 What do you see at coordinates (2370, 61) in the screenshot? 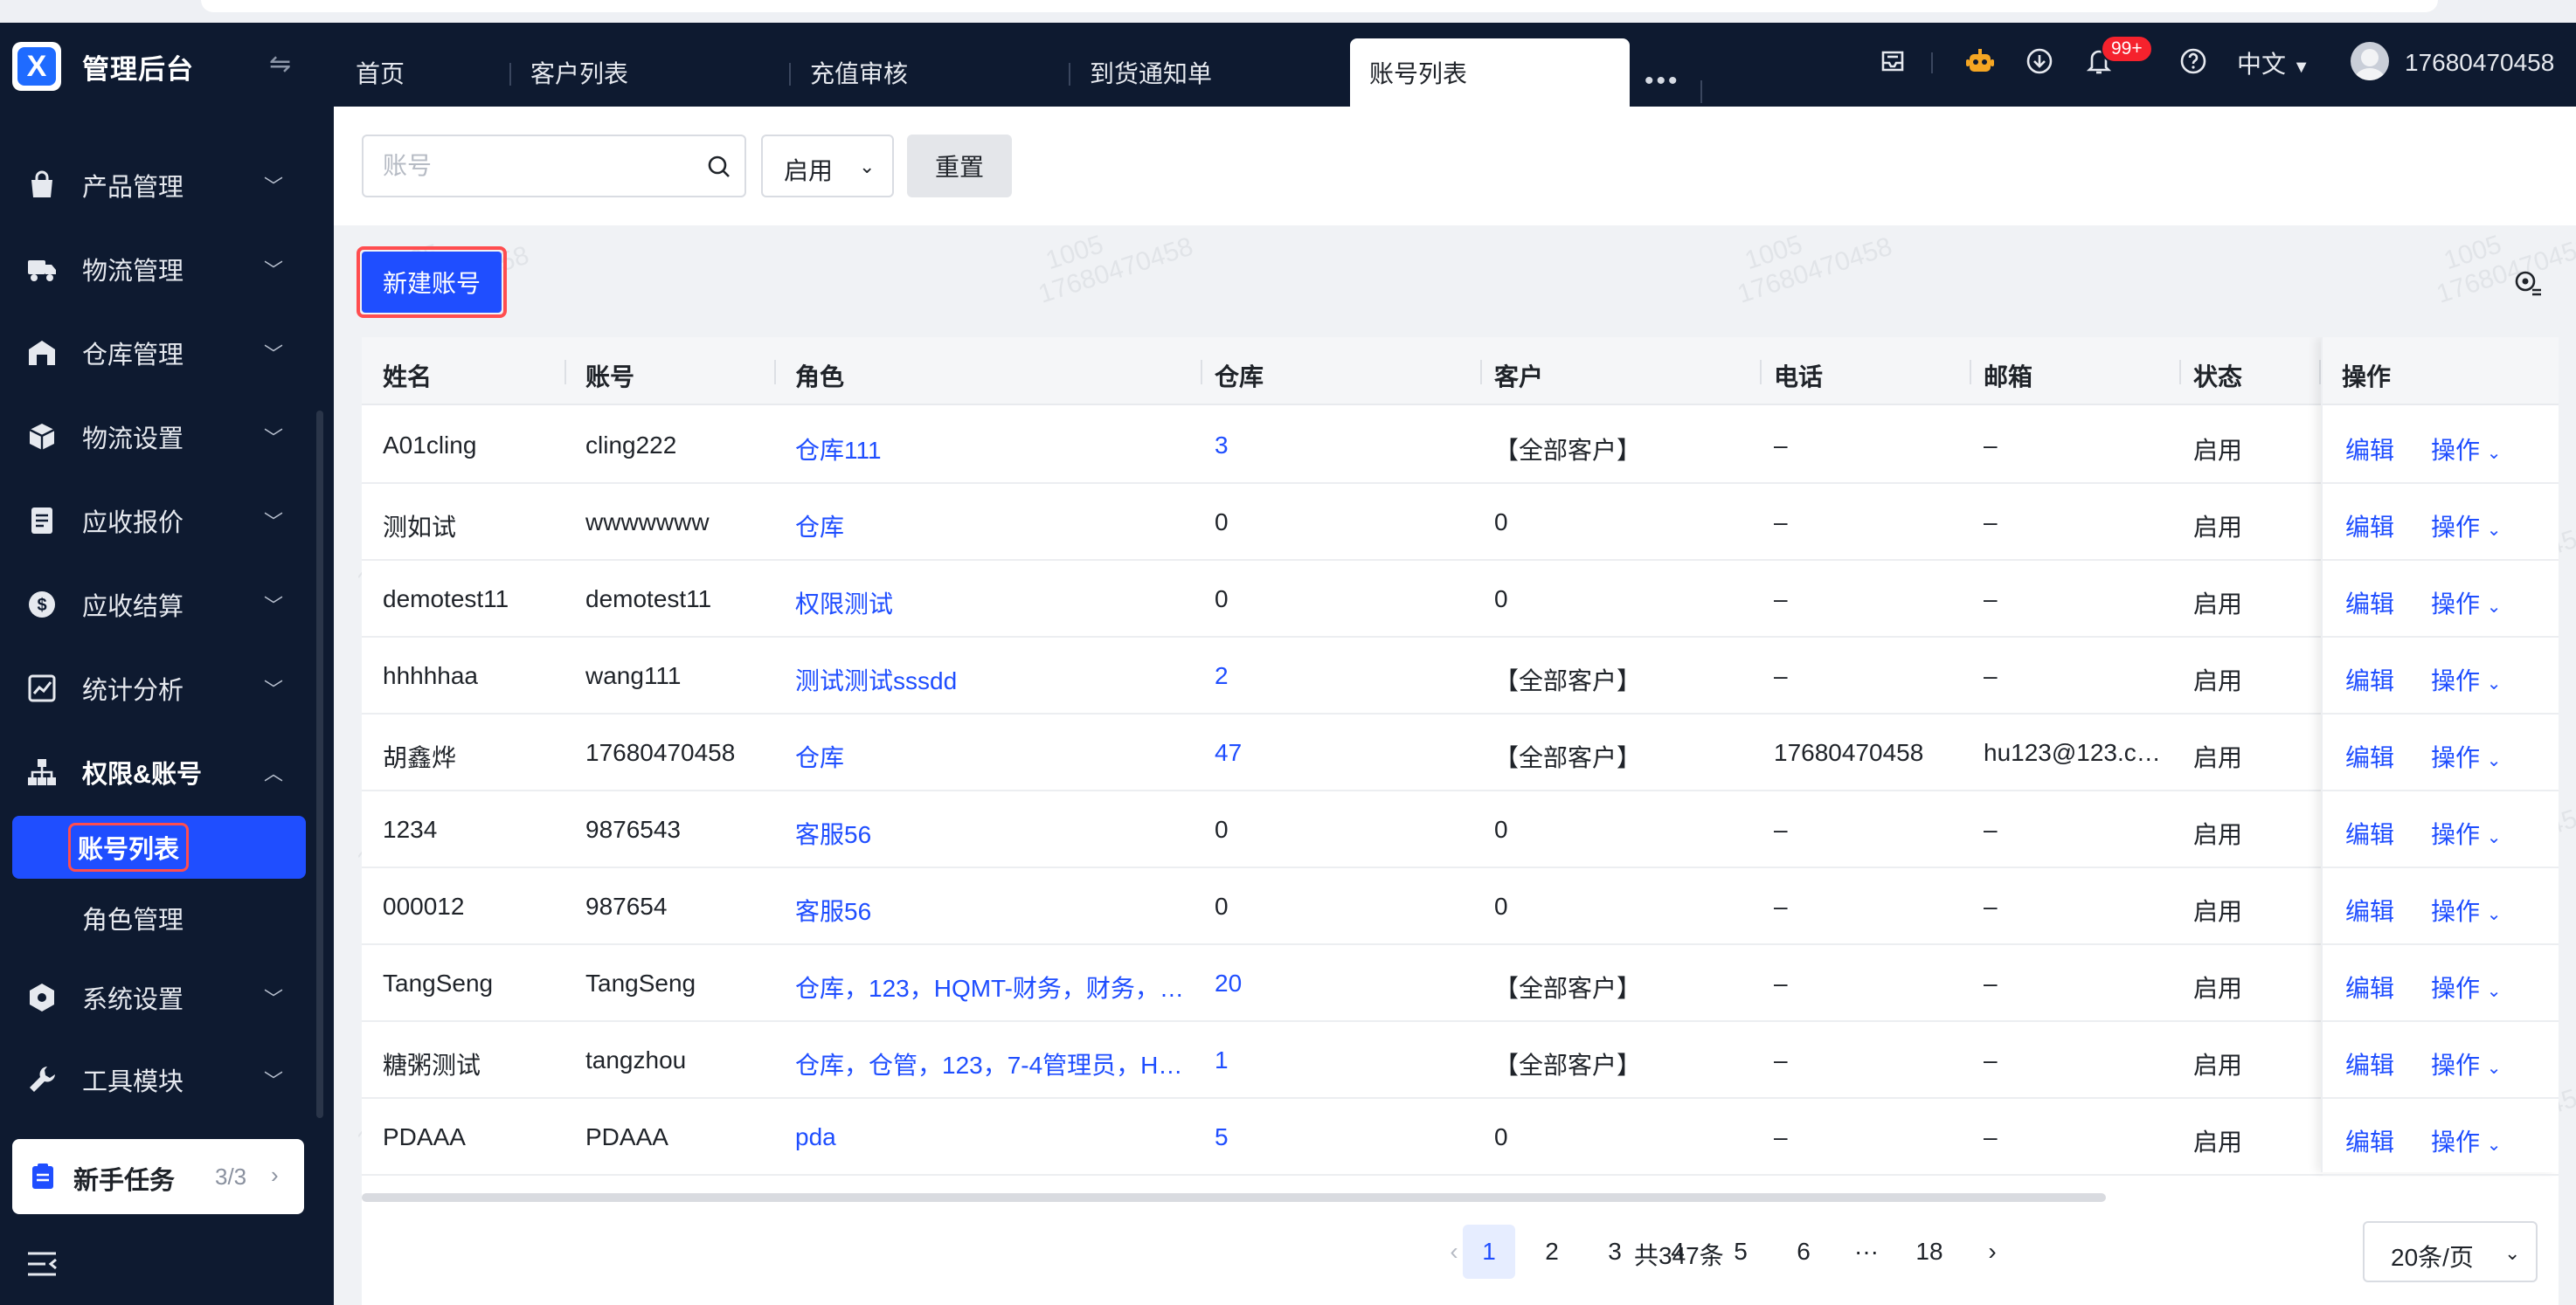
I see `avatar` at bounding box center [2370, 61].